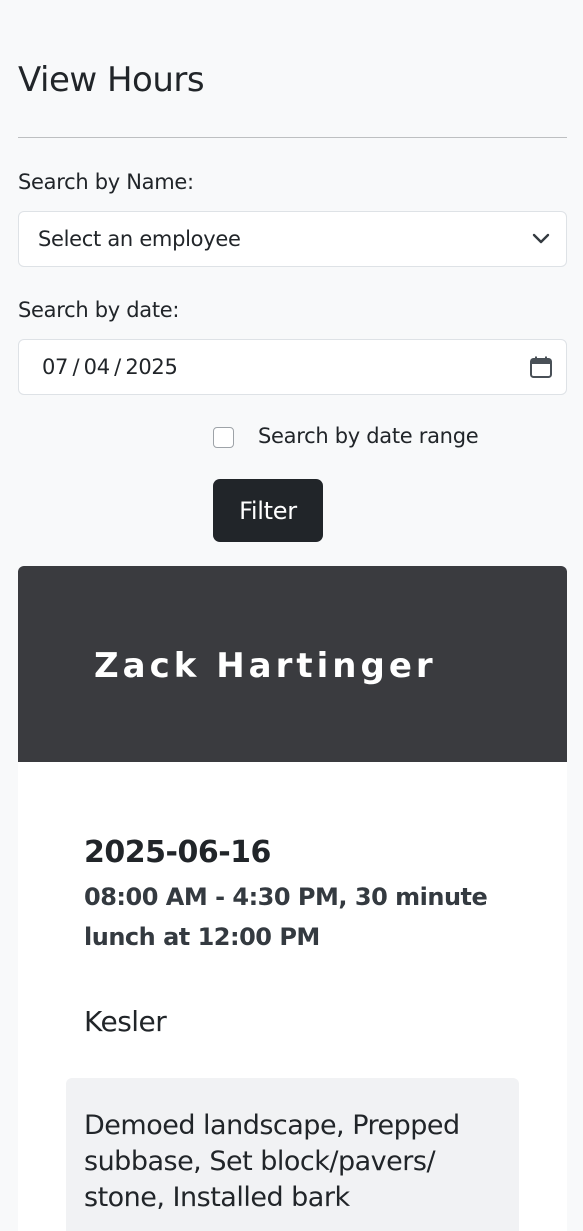  Describe the element at coordinates (265, 666) in the screenshot. I see `employee-name: Zack Hartinger` at that location.